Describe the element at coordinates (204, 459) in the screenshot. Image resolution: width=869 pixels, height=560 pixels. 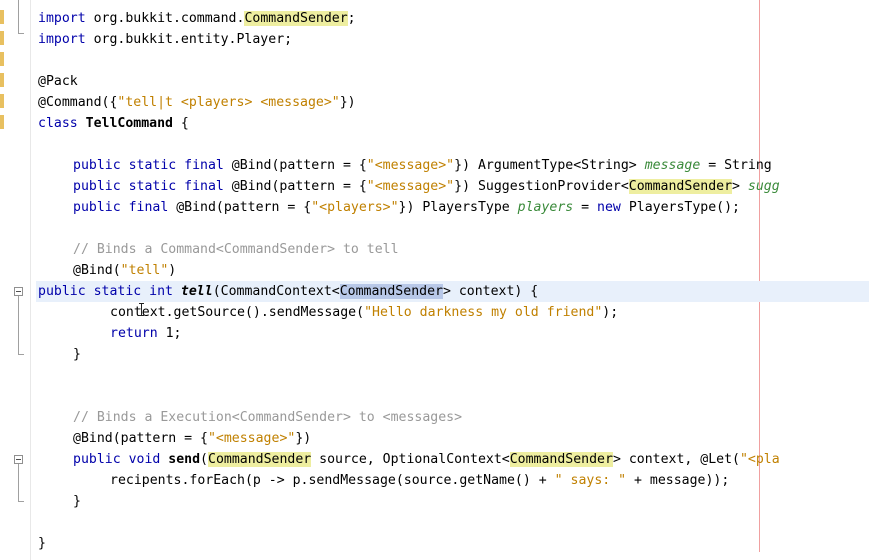
I see `code-token: (` at that location.